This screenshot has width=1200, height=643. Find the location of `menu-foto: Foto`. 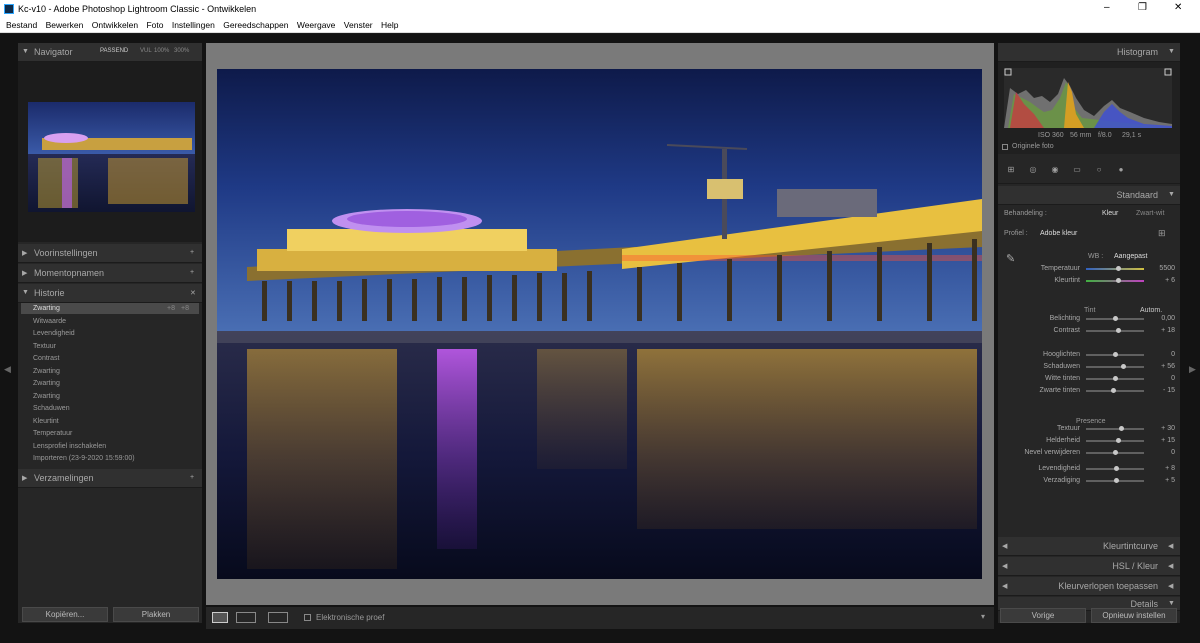

menu-foto: Foto is located at coordinates (154, 25).